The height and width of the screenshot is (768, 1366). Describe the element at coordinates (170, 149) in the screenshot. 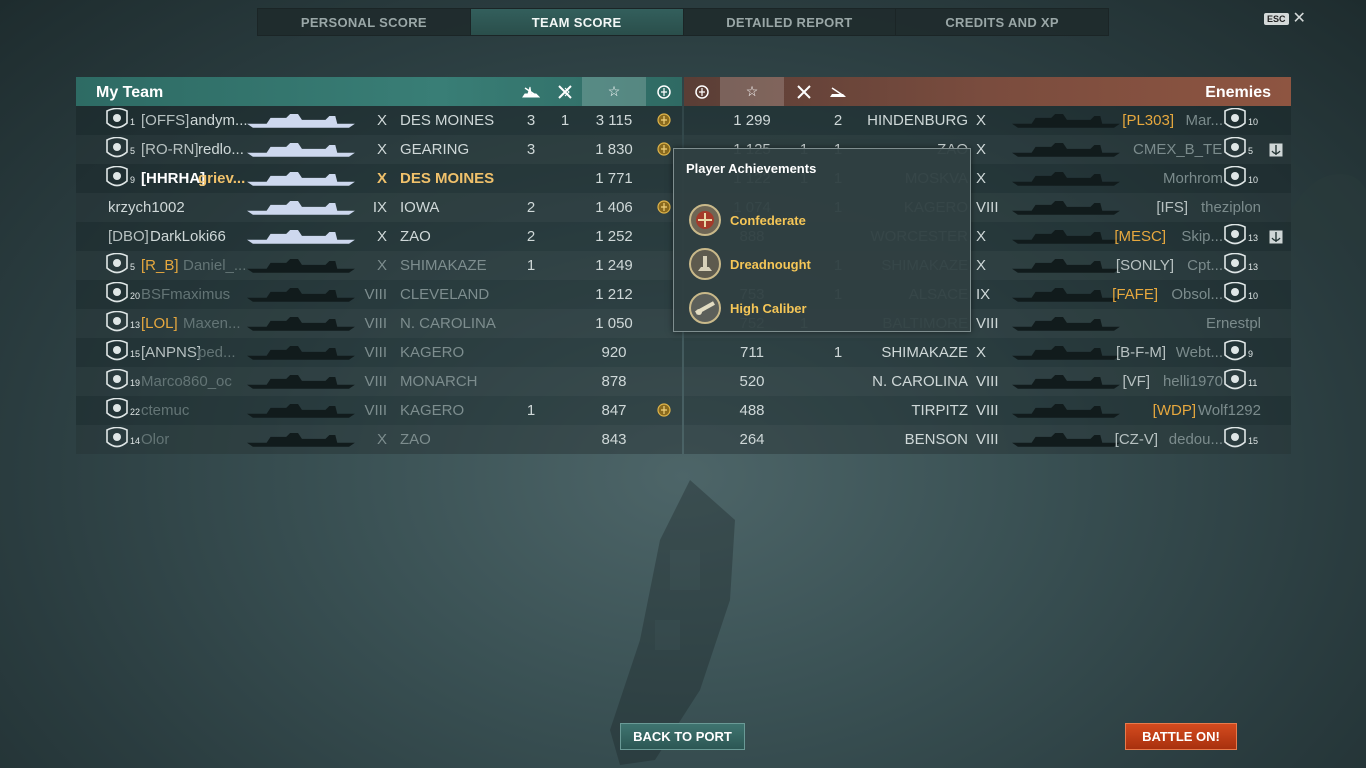

I see `clan-tag: [RO-RN]` at that location.